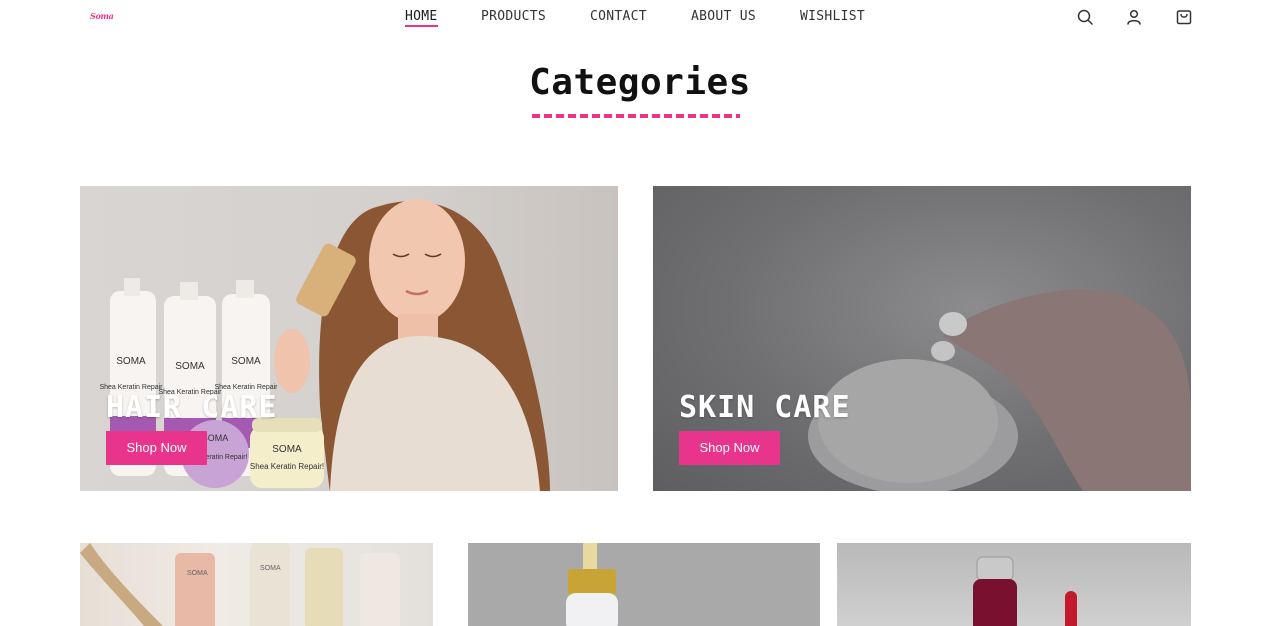  I want to click on shop-now-button-hair-care: Shop Now, so click(156, 448).